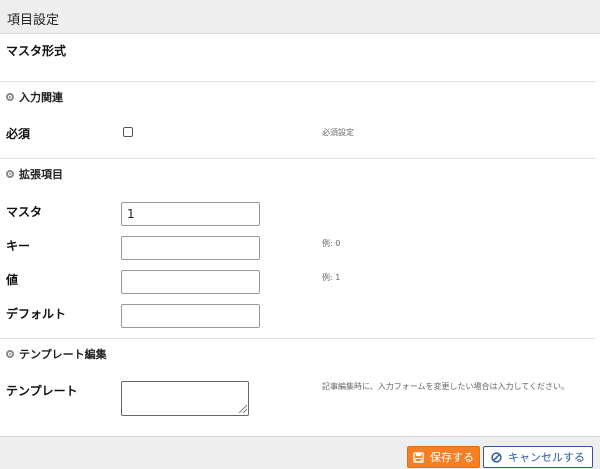 The height and width of the screenshot is (469, 600). What do you see at coordinates (190, 316) in the screenshot?
I see `default-input` at bounding box center [190, 316].